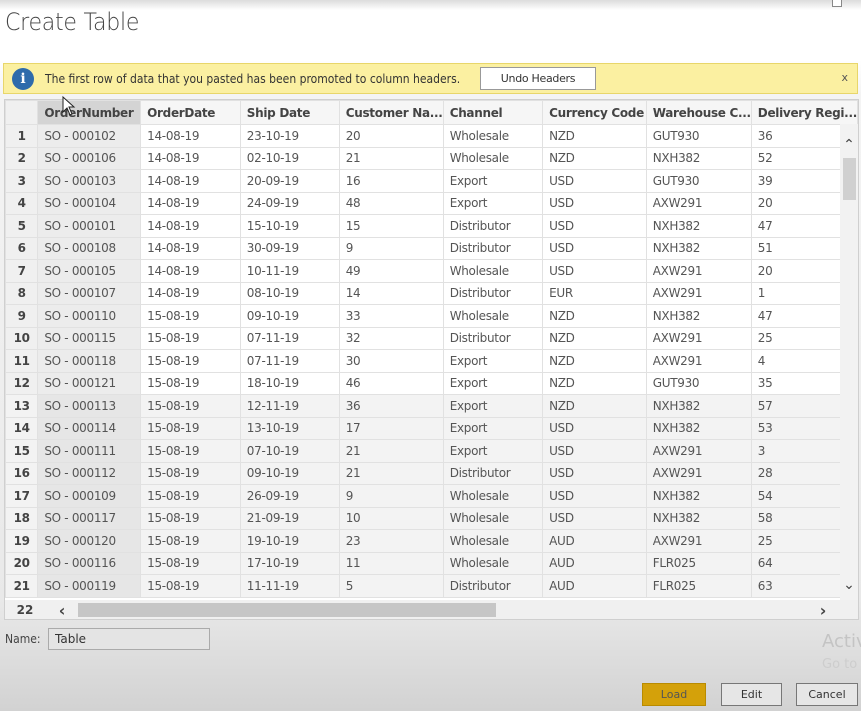 This screenshot has height=711, width=861. What do you see at coordinates (289, 271) in the screenshot?
I see `table-cell: 10-11-19` at bounding box center [289, 271].